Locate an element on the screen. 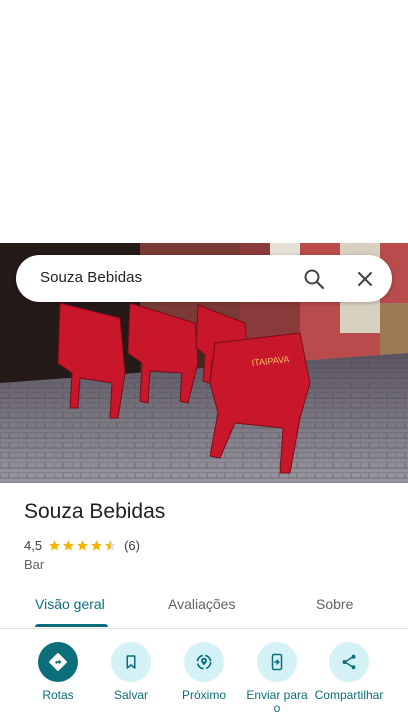  send-to-phone-button: Enviar para o is located at coordinates (277, 678).